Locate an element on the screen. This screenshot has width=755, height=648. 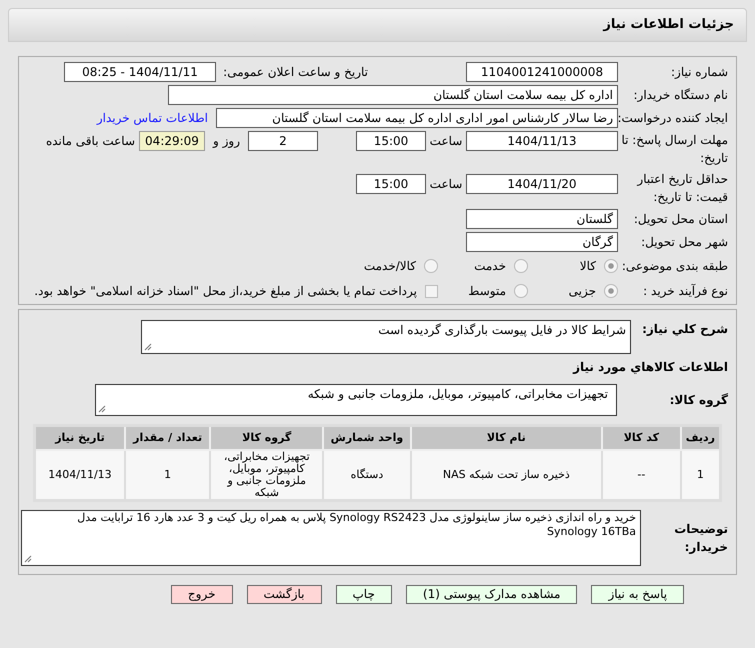
page-title: جزئیات اطلاعات نیاز is located at coordinates (668, 25).